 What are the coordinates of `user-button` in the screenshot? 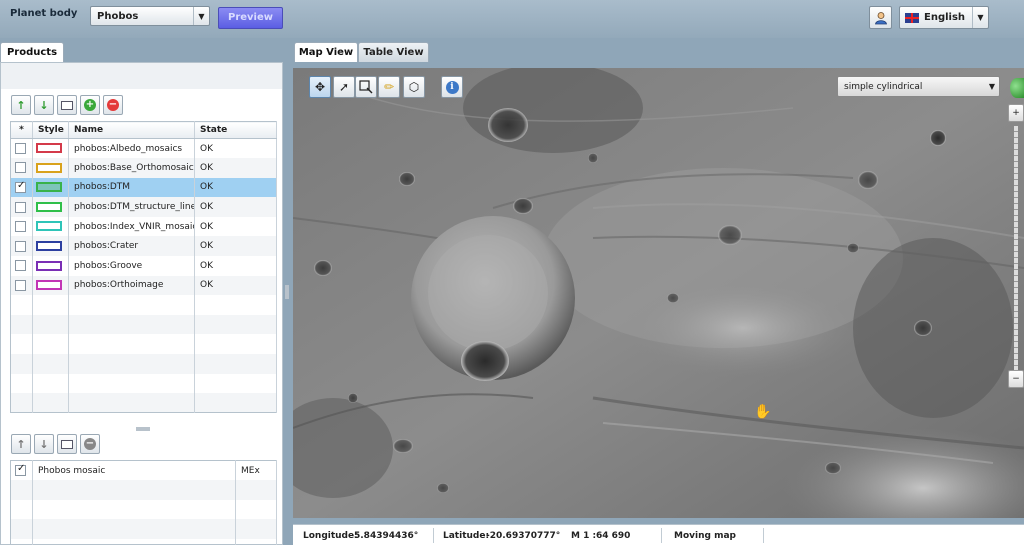 It's located at (880, 17).